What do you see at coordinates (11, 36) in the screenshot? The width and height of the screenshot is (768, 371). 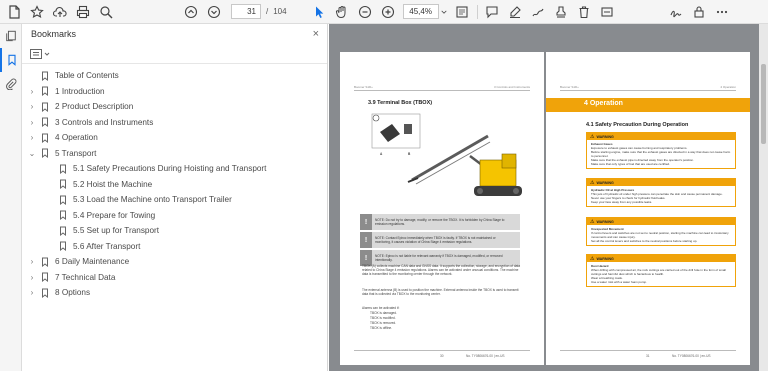 I see `pages-icon` at bounding box center [11, 36].